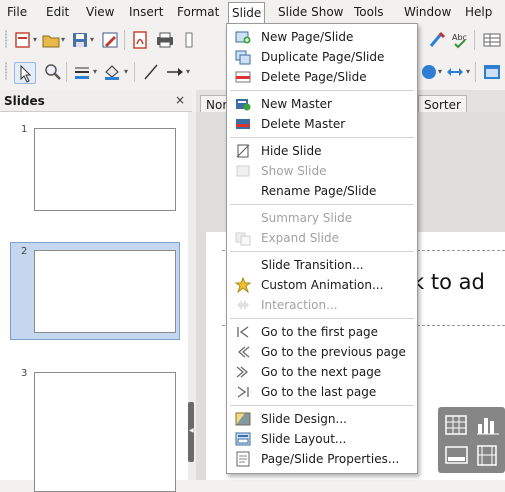 Image resolution: width=505 pixels, height=492 pixels. I want to click on collapse-arrow-icon: ◀, so click(191, 430).